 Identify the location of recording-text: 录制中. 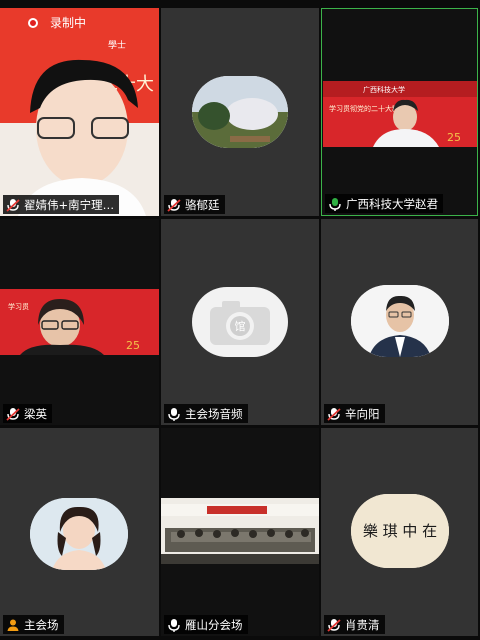
(68, 23).